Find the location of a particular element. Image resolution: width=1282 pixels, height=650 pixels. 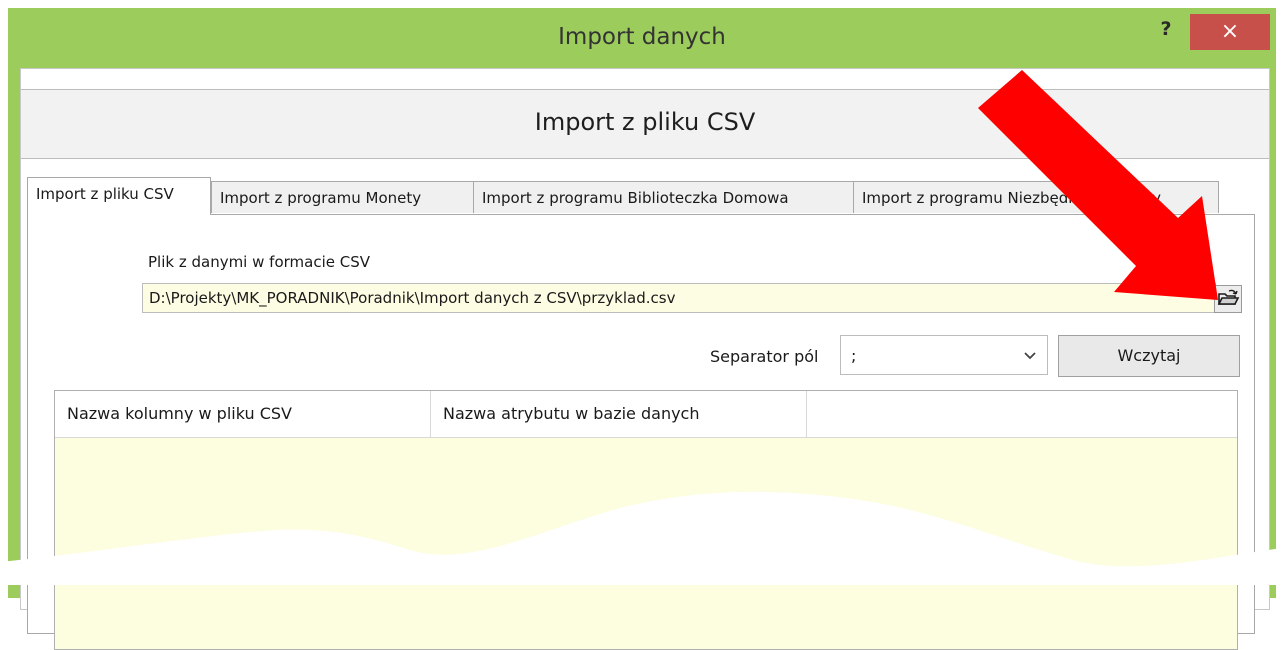

separator-label: Separator pól is located at coordinates (764, 356).